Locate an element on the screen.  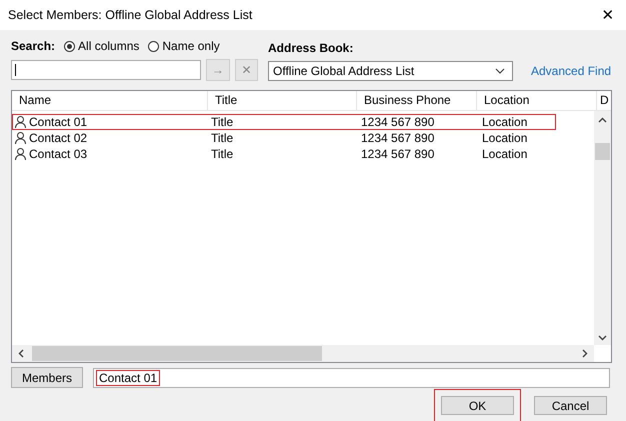
vertical-scrollbar is located at coordinates (602, 228).